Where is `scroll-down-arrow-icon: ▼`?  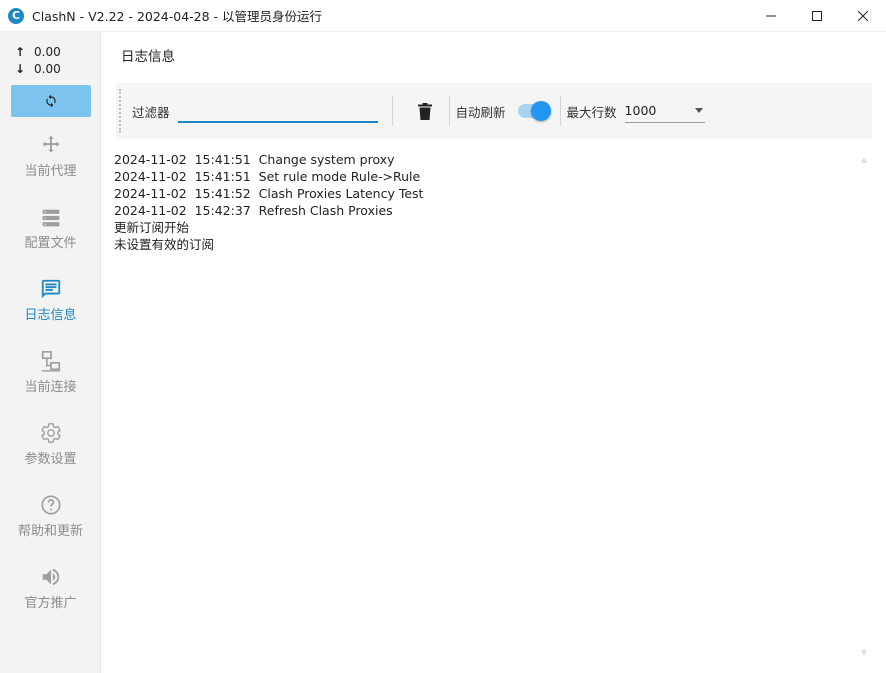
scroll-down-arrow-icon: ▼ is located at coordinates (864, 652).